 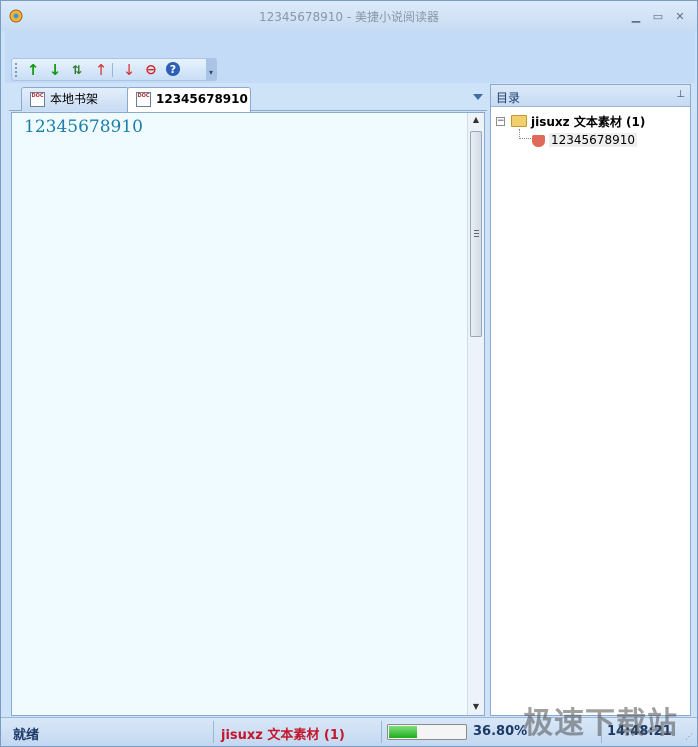 I want to click on window-title: 12345678910 - 美捷小说阅读器, so click(x=349, y=17).